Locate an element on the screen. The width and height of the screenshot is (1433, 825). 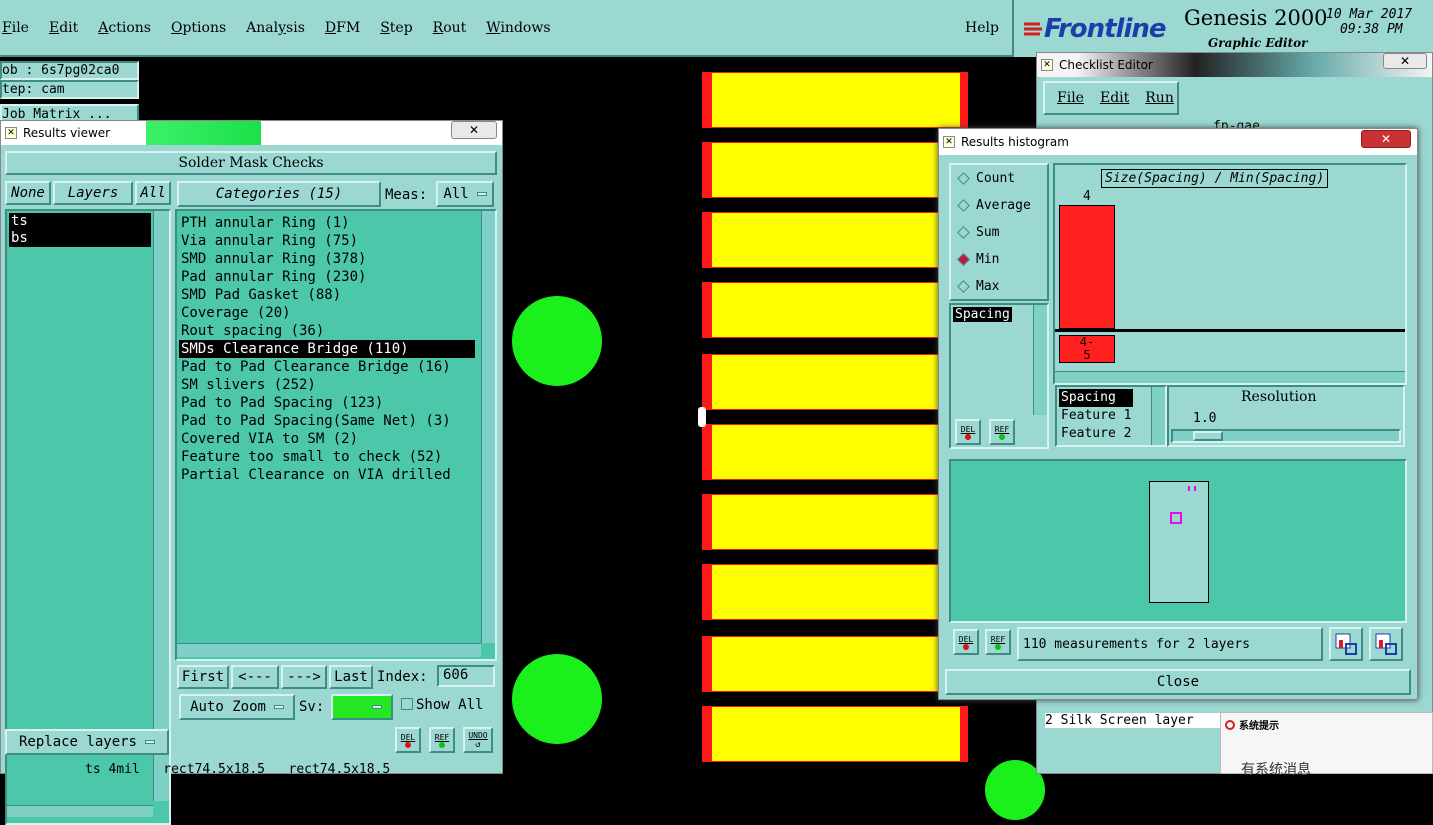
category-item: Covered VIA to SM (2) is located at coordinates (327, 439).